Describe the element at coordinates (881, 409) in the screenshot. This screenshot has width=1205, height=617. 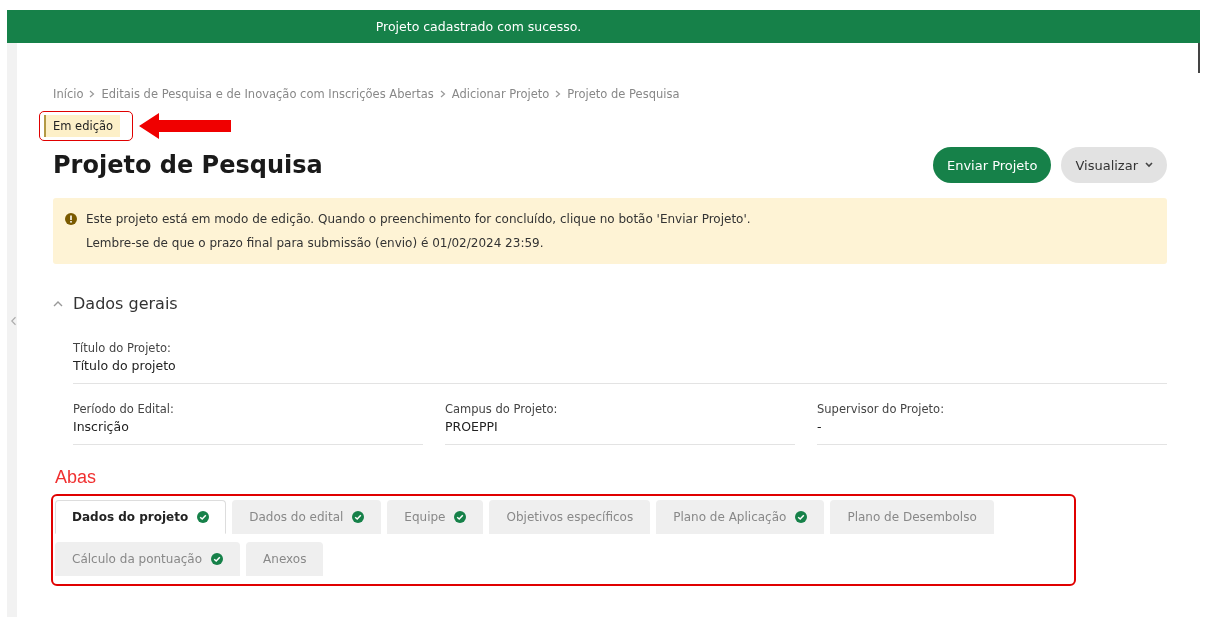
I see `field-label: Supervisor do Projeto:` at that location.